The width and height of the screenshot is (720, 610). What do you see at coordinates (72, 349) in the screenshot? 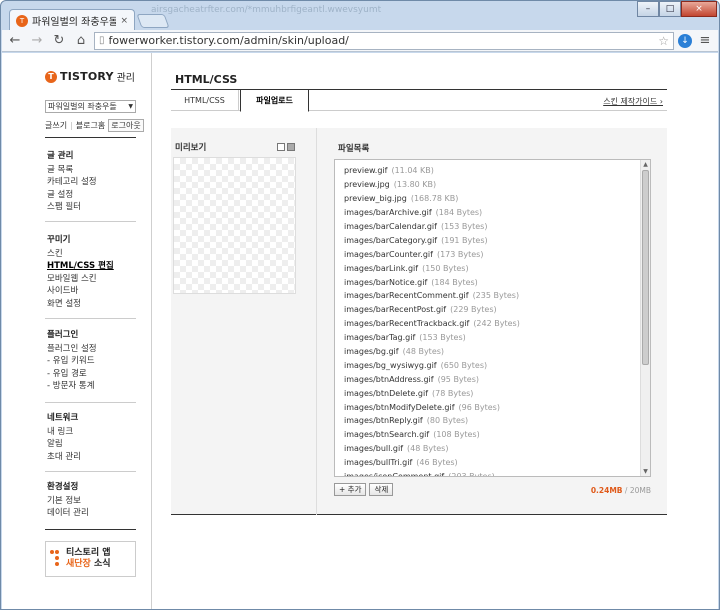
I see `menu-item-plugin-settings: 플러그인 설정` at bounding box center [72, 349].